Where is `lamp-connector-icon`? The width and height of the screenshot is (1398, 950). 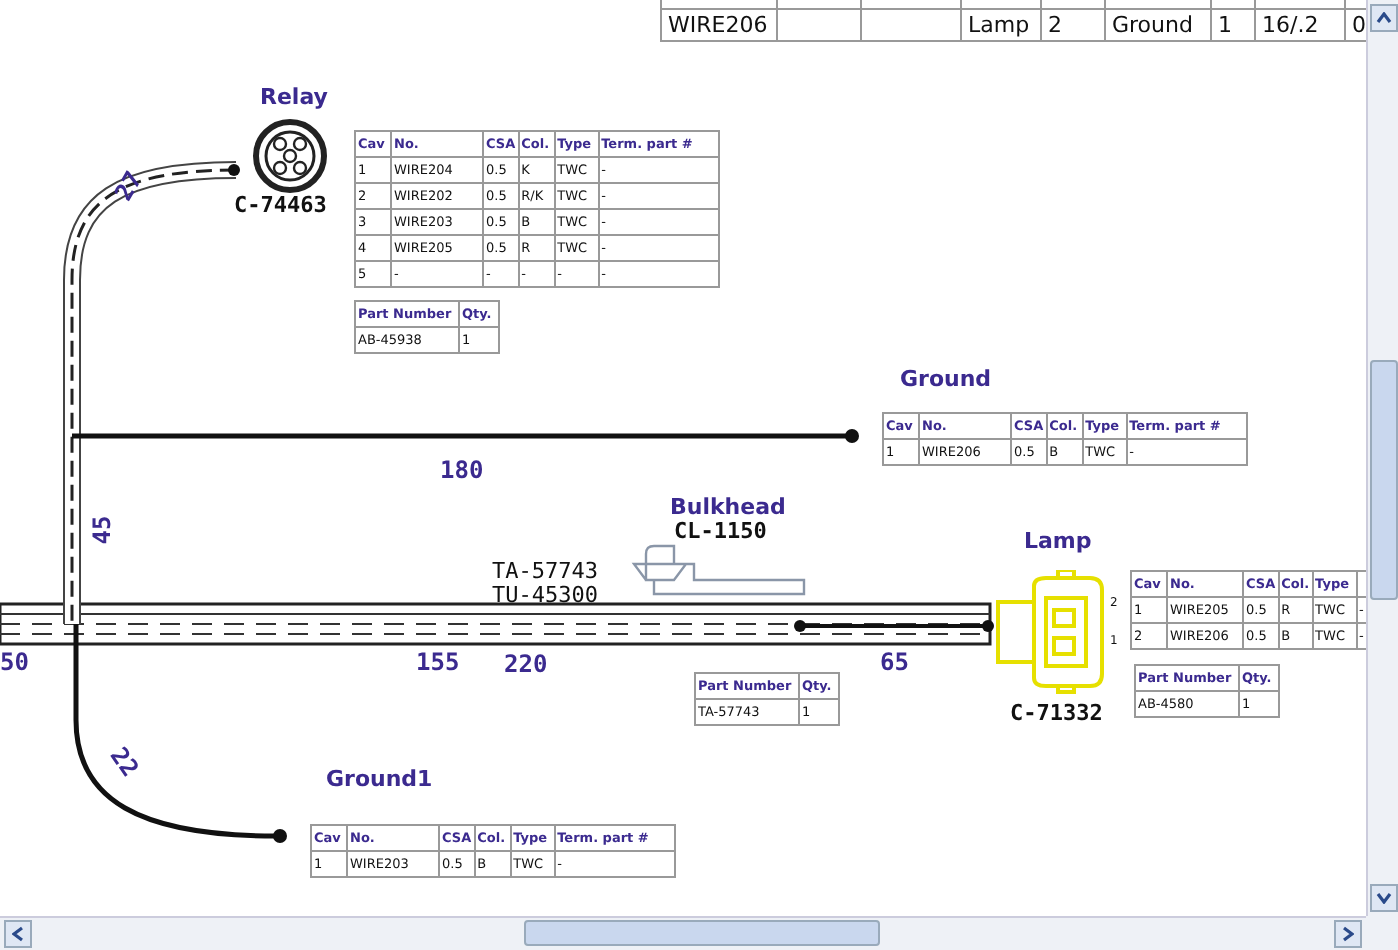
lamp-connector-icon is located at coordinates (1052, 632).